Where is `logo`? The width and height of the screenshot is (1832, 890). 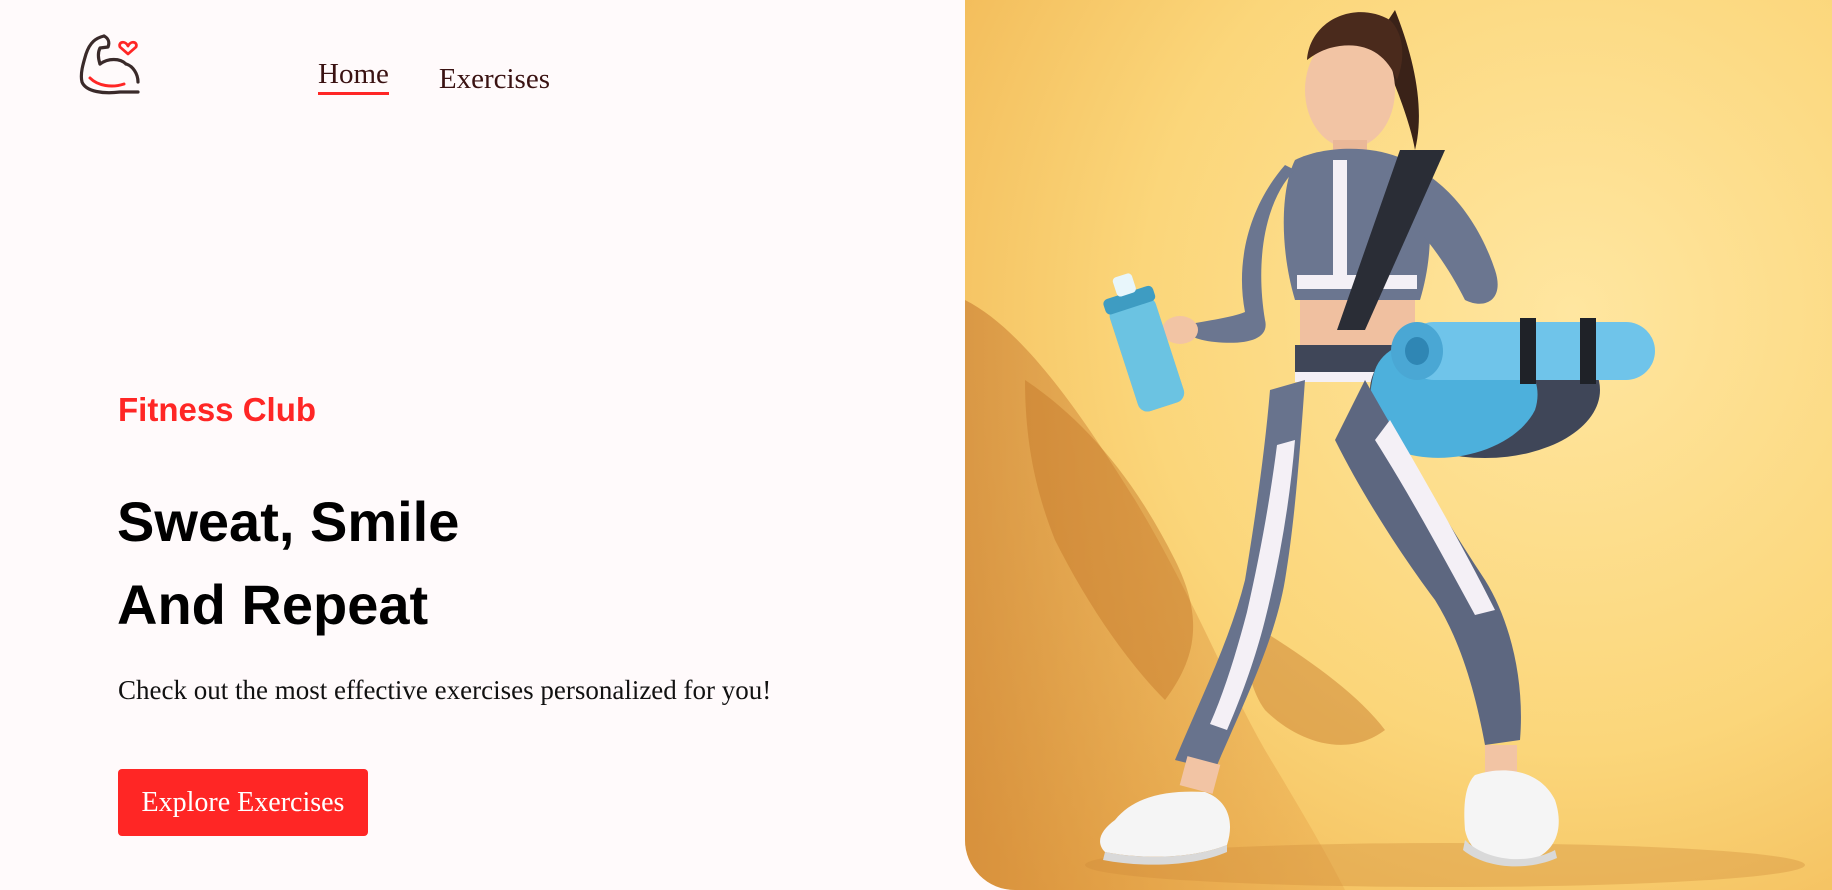
logo is located at coordinates (110, 64).